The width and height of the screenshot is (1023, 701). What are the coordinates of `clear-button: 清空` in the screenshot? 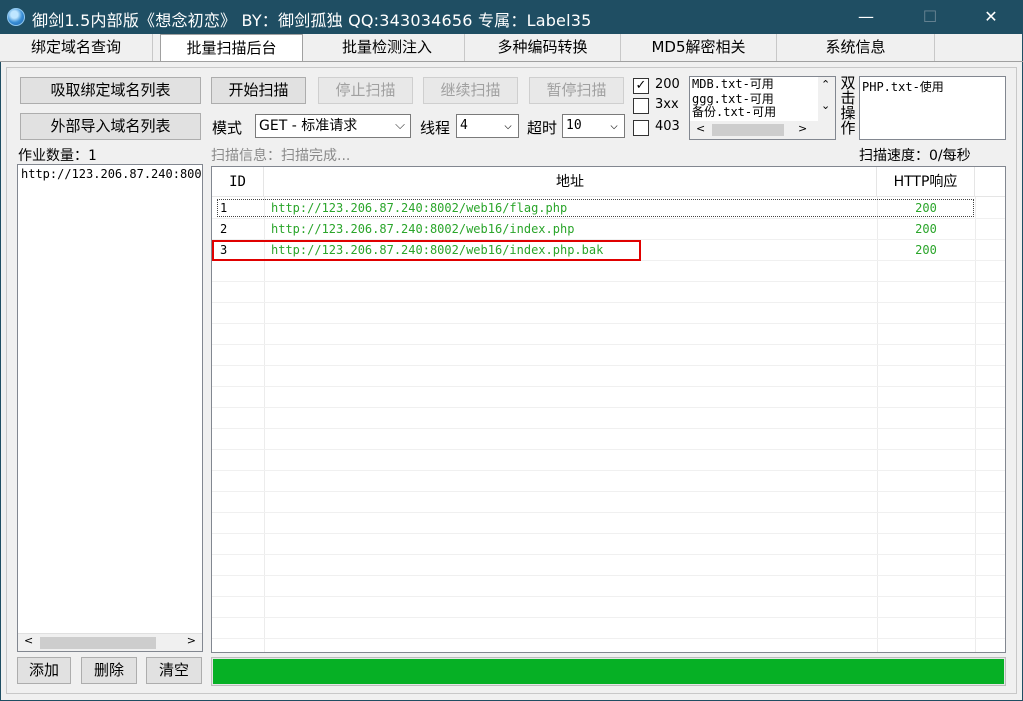 It's located at (174, 670).